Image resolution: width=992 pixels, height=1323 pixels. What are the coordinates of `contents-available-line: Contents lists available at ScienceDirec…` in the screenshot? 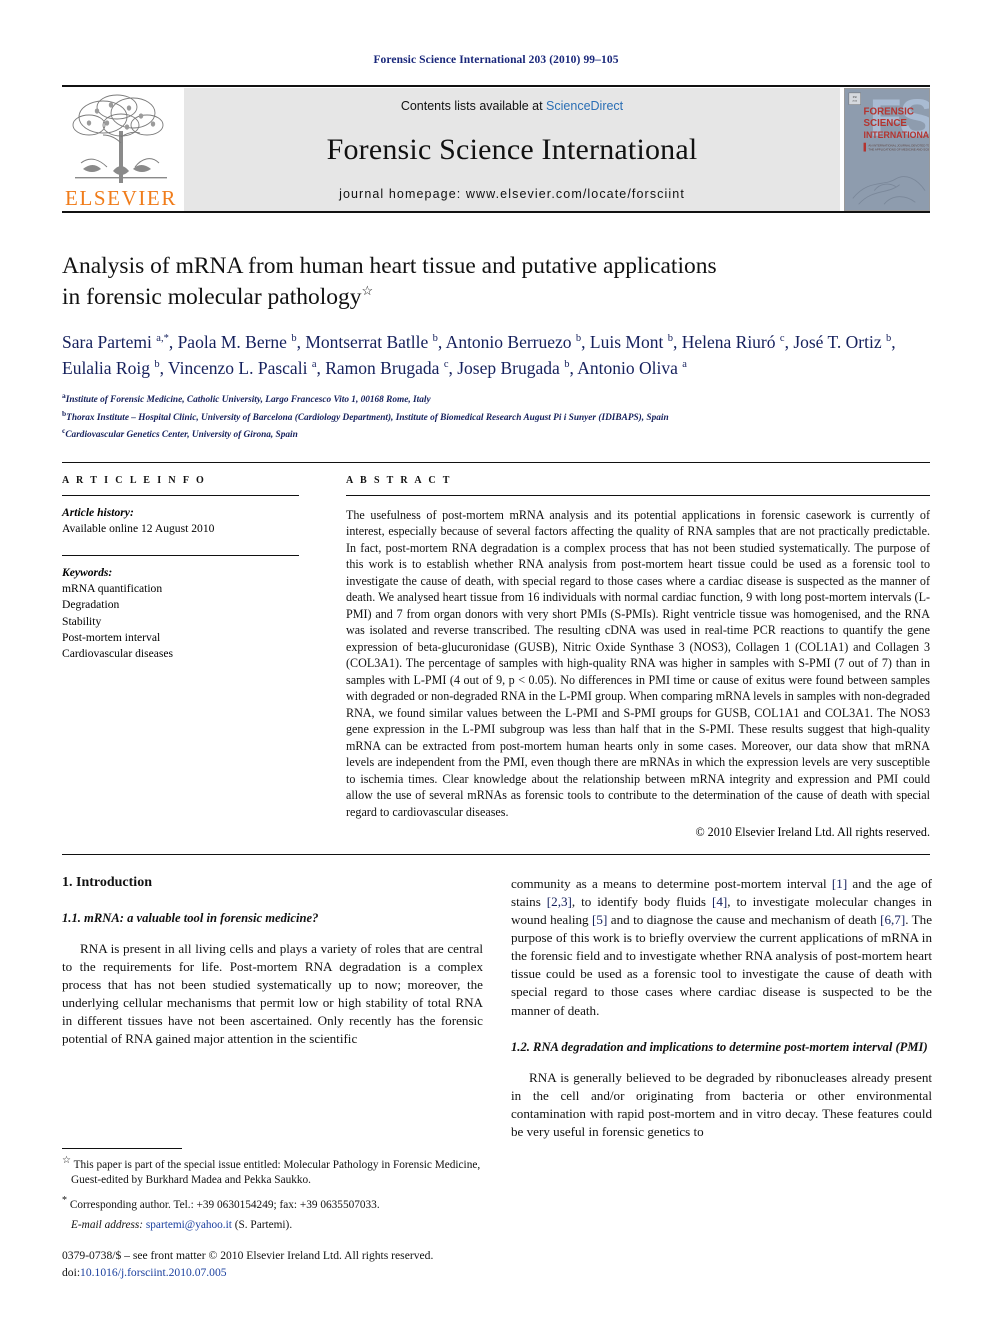 It's located at (512, 106).